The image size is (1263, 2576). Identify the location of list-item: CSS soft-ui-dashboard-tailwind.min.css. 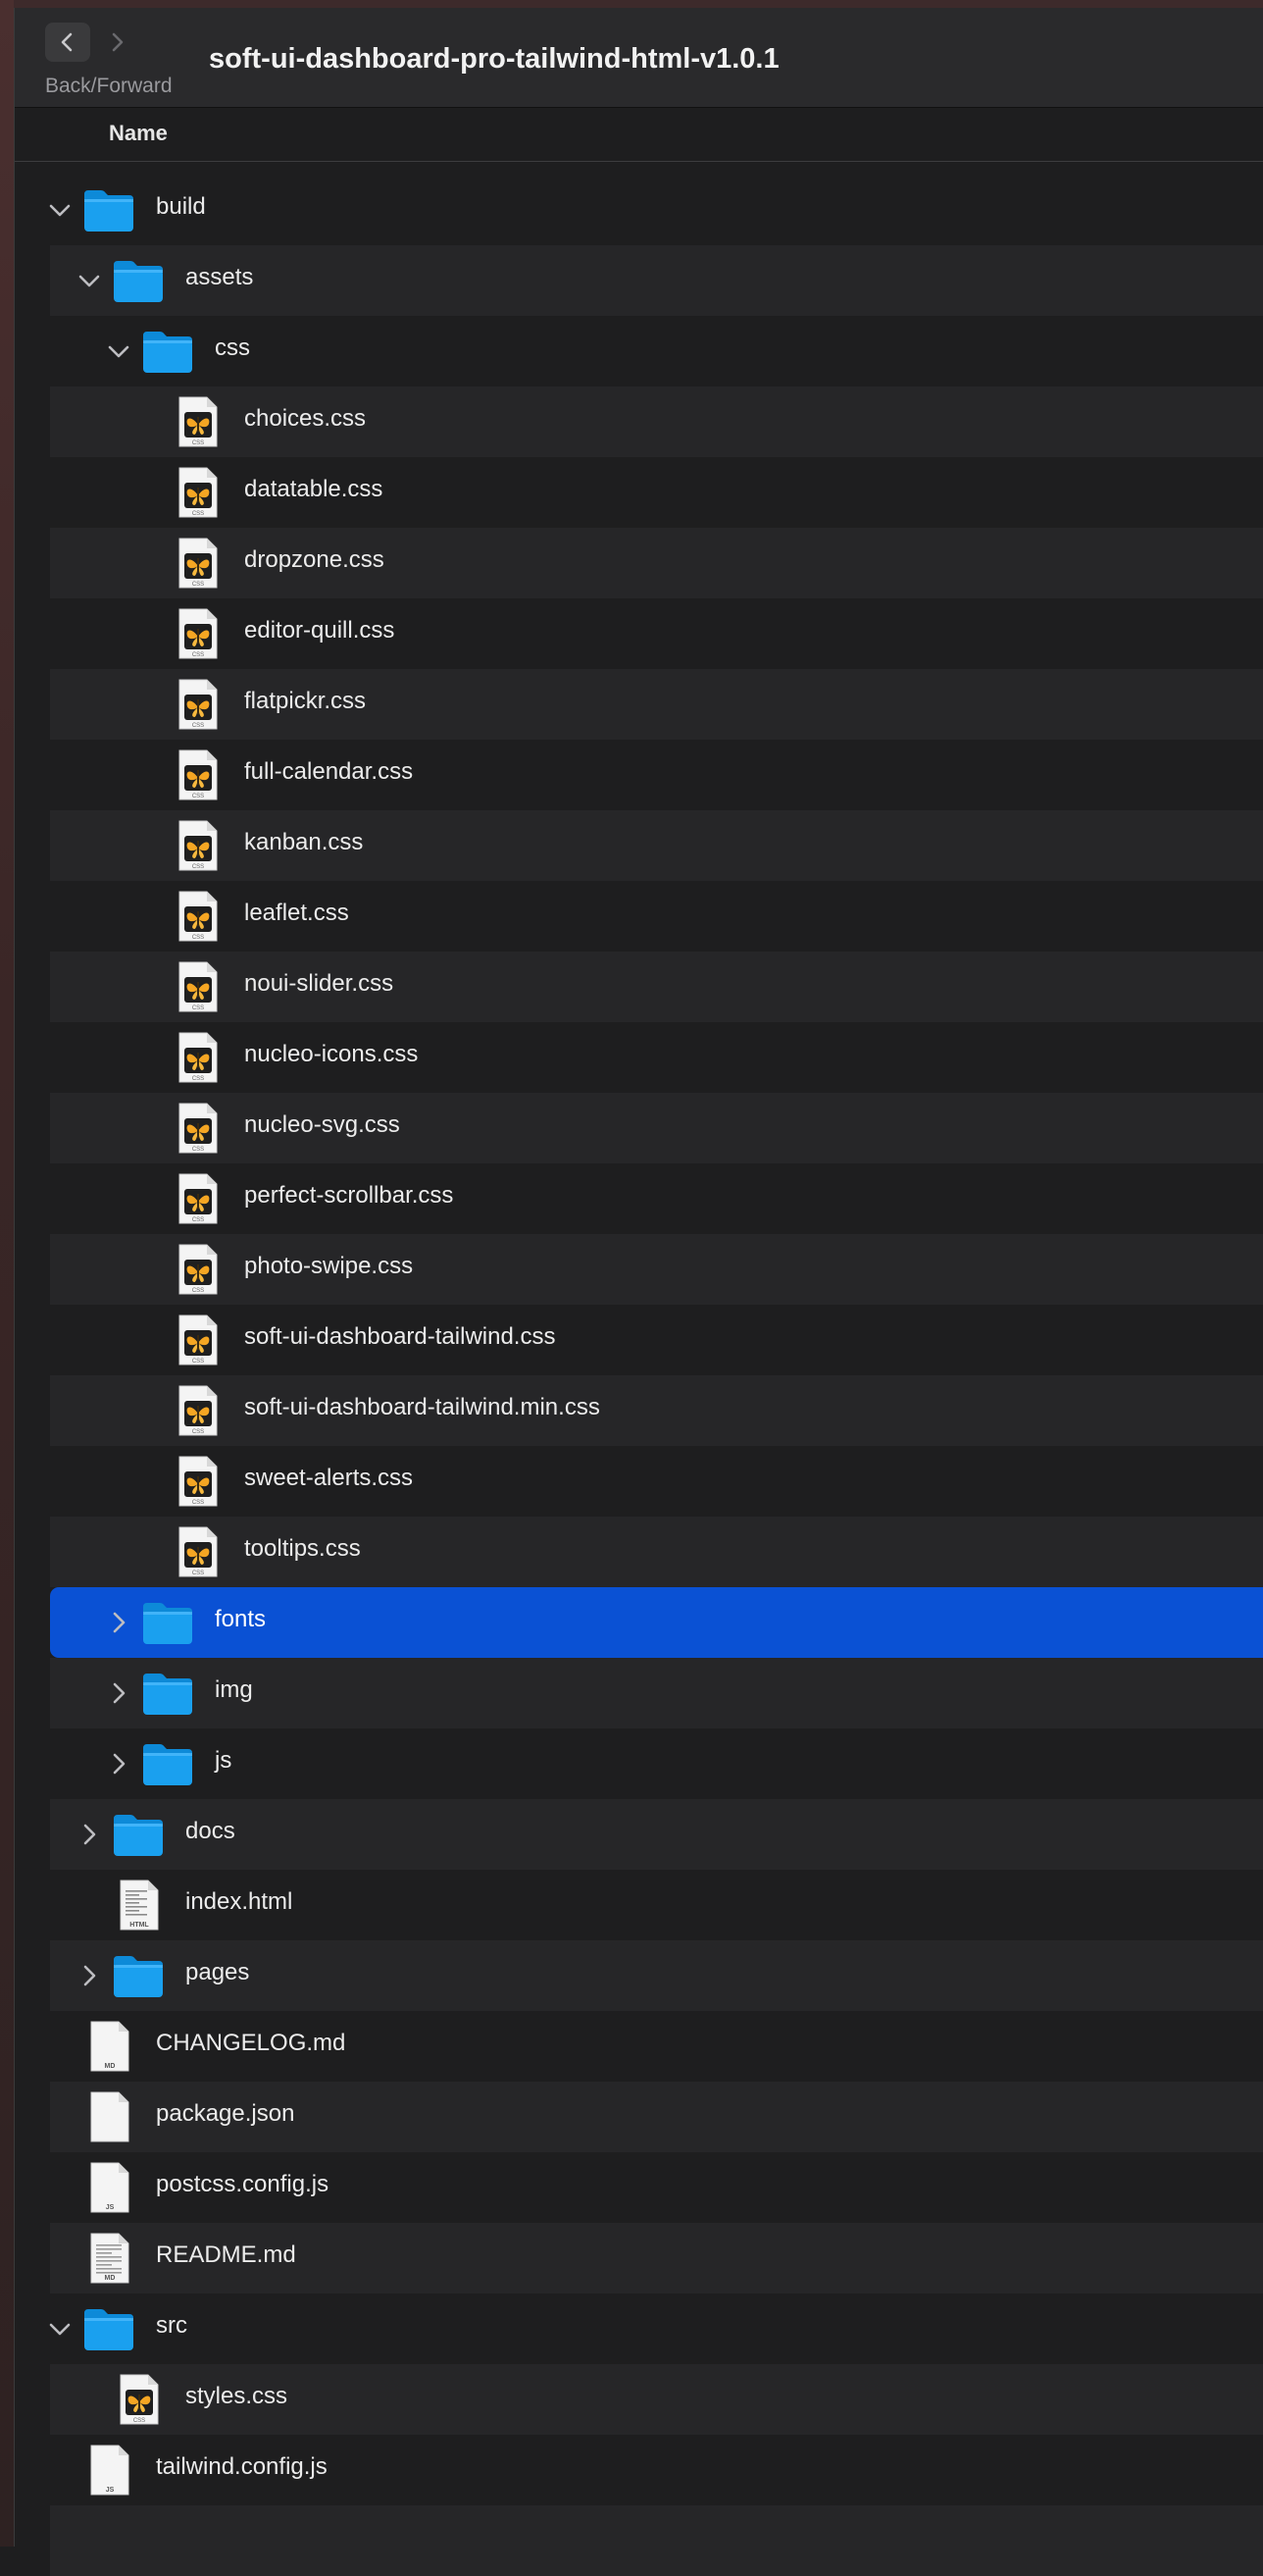
(656, 1410).